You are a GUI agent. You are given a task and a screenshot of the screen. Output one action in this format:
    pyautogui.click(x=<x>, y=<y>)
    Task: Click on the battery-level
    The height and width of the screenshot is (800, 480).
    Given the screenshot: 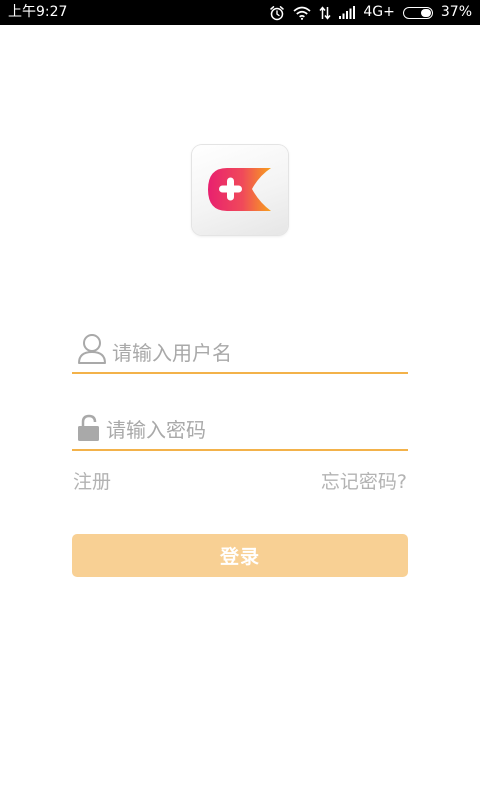 What is the action you would take?
    pyautogui.click(x=425, y=12)
    